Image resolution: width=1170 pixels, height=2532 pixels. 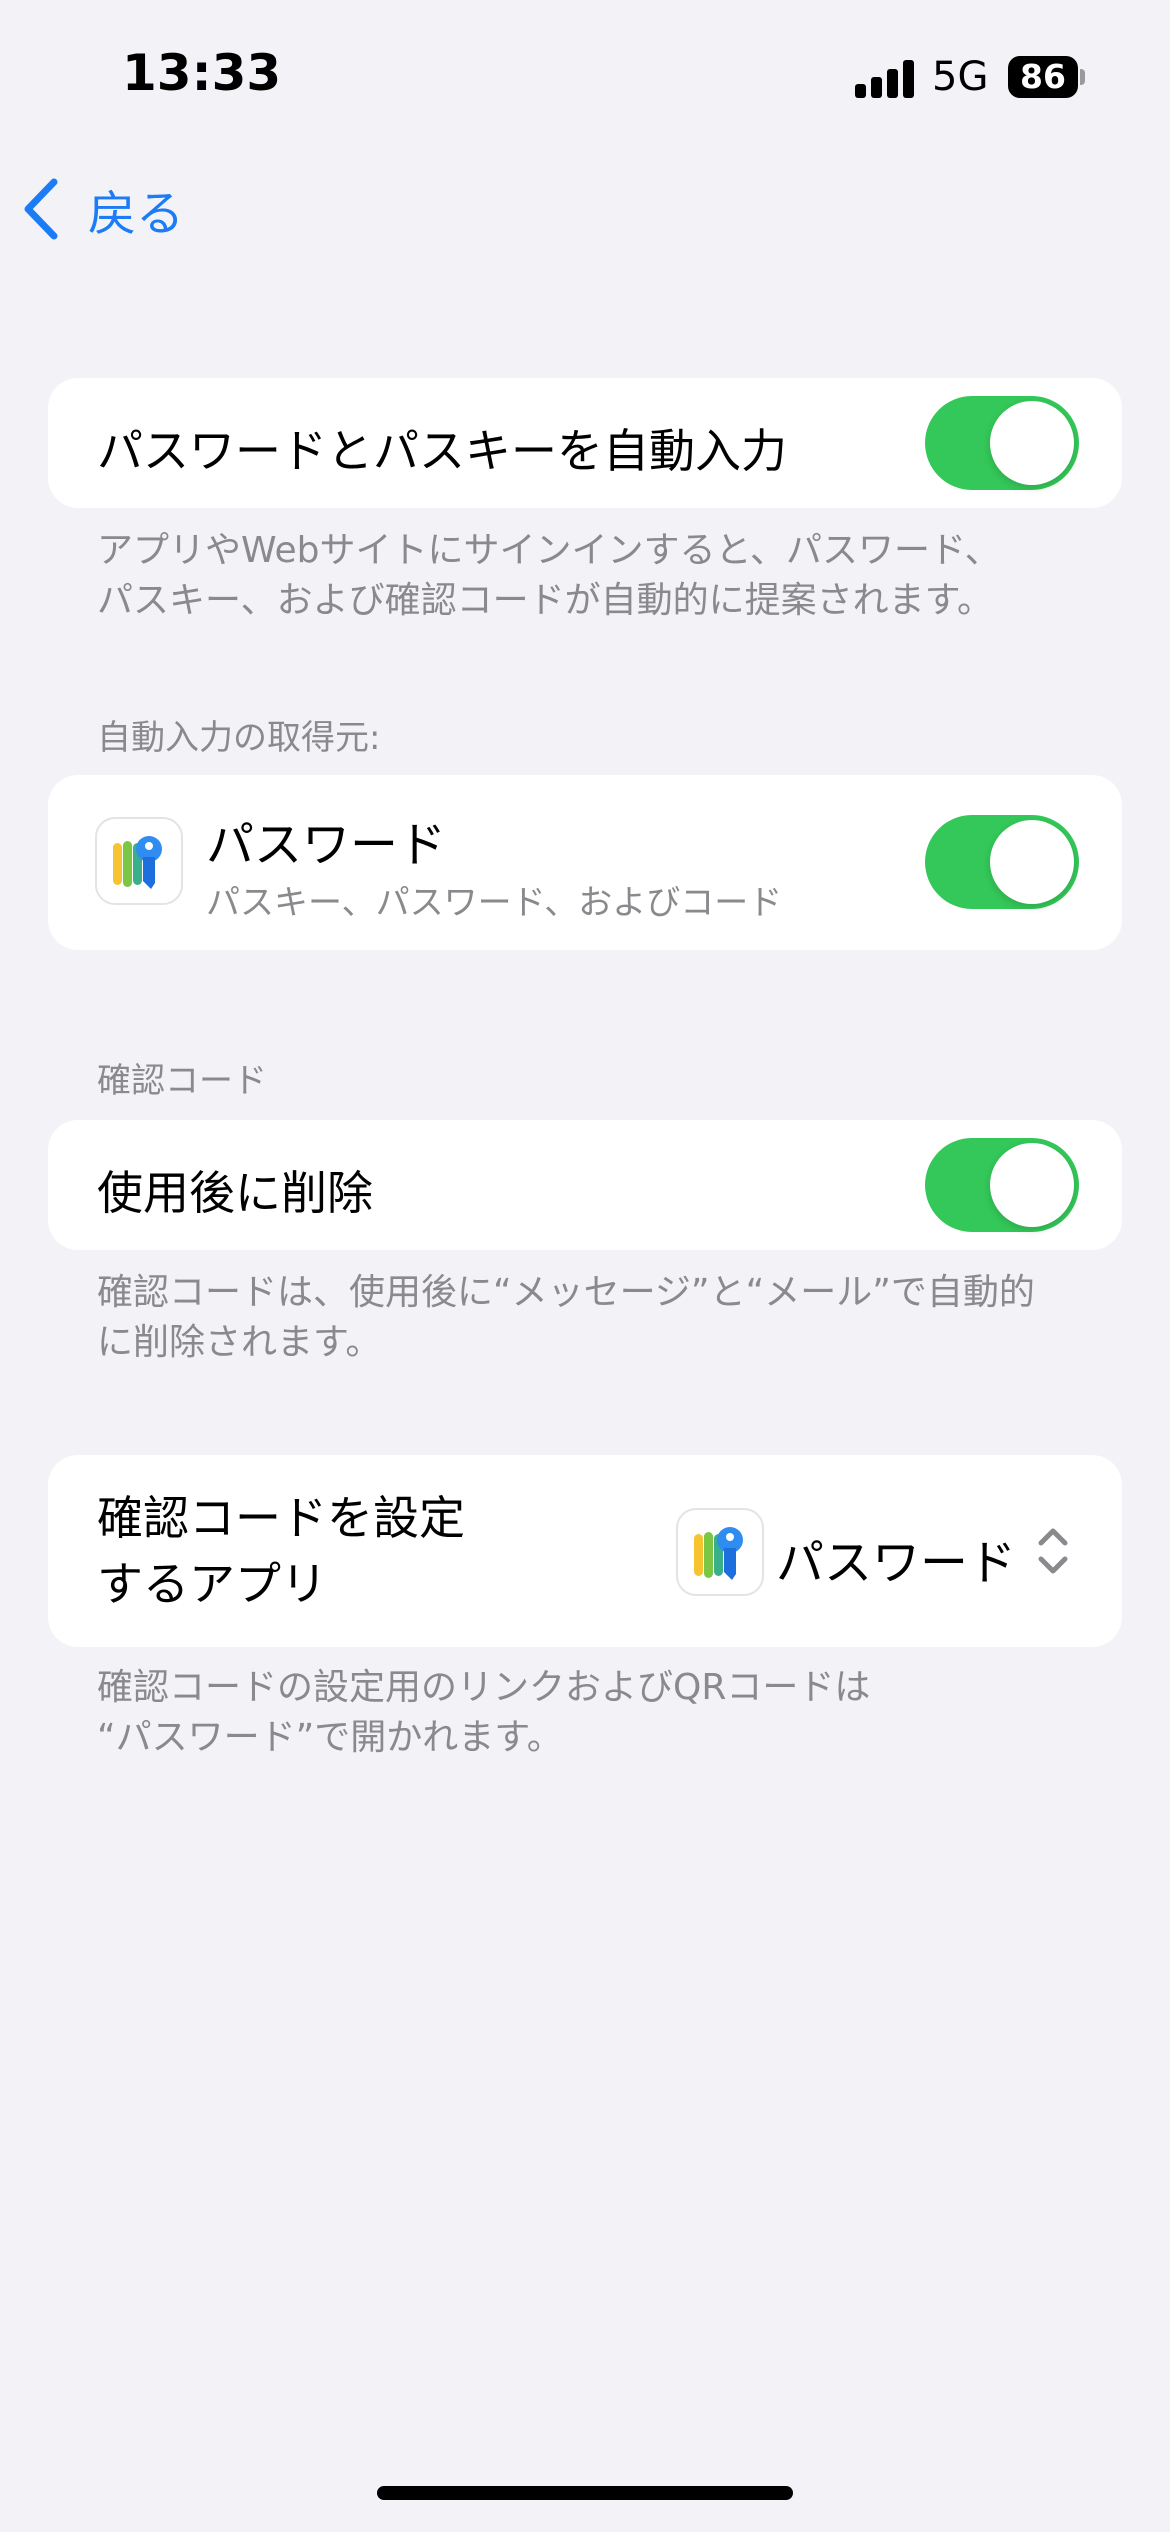 What do you see at coordinates (136, 214) in the screenshot?
I see `back-label: 戻る` at bounding box center [136, 214].